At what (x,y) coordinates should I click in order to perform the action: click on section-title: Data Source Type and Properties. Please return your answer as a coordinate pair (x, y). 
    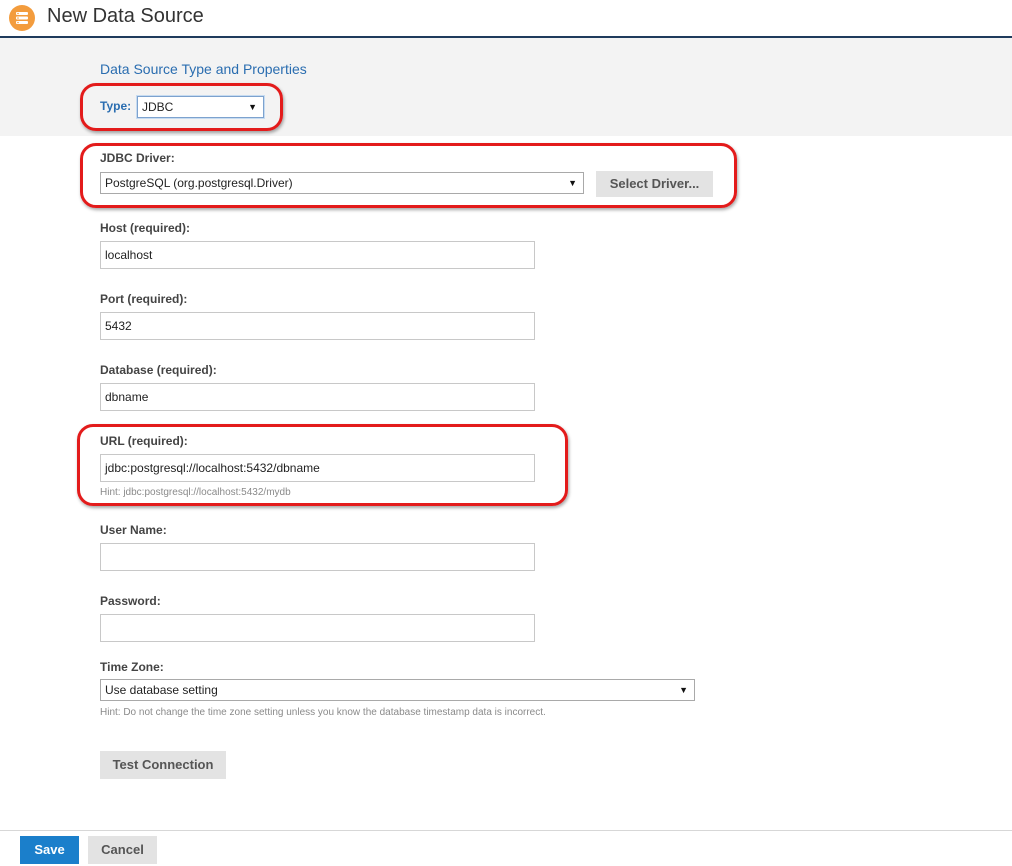
    Looking at the image, I should click on (203, 69).